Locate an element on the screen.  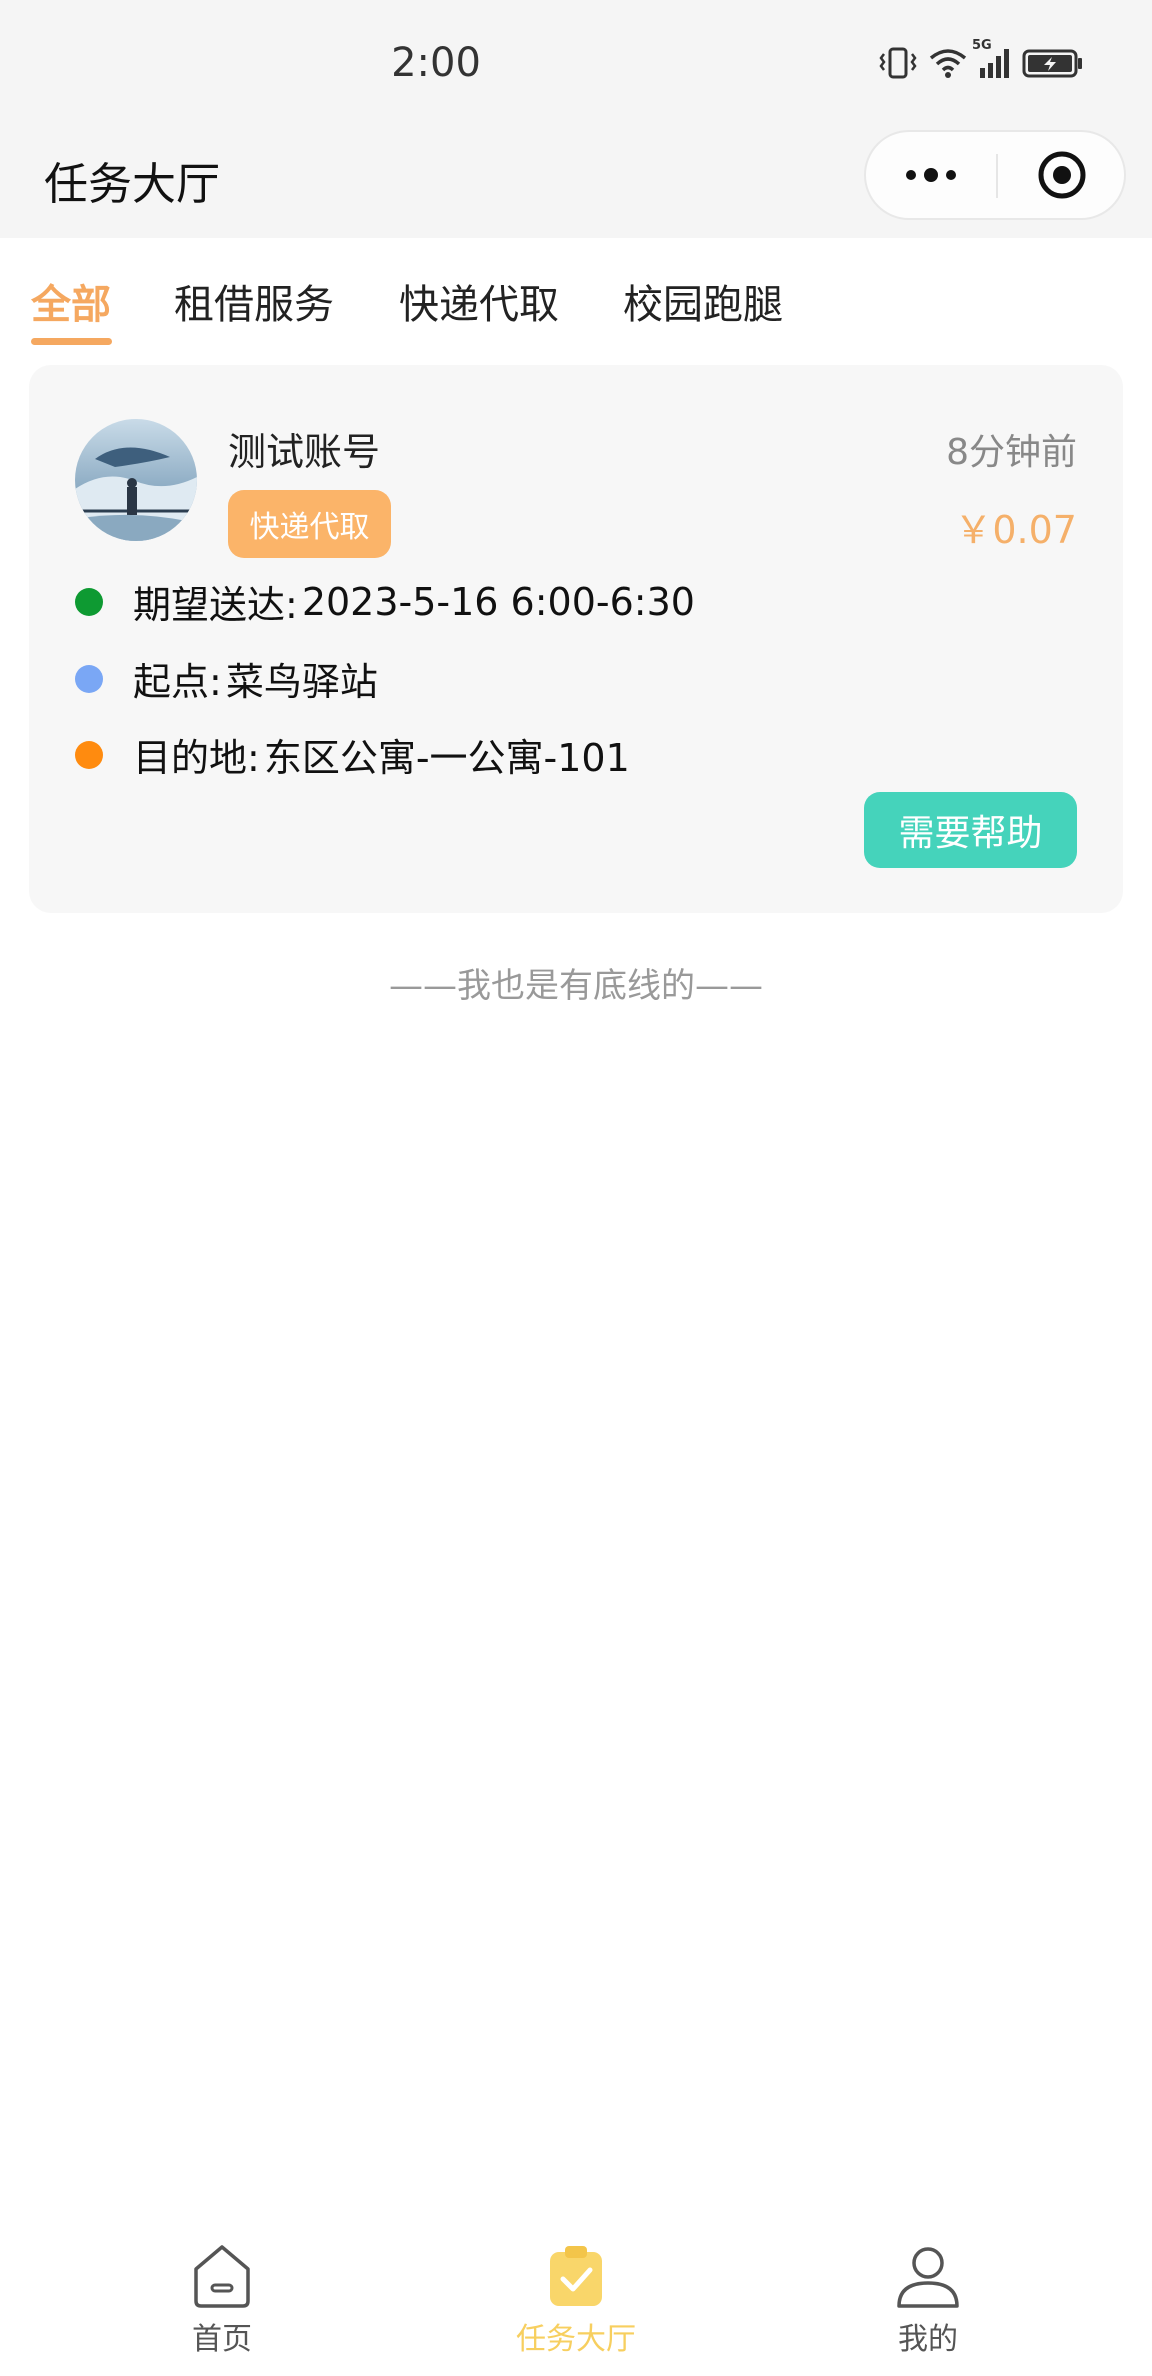
avatar is located at coordinates (136, 480).